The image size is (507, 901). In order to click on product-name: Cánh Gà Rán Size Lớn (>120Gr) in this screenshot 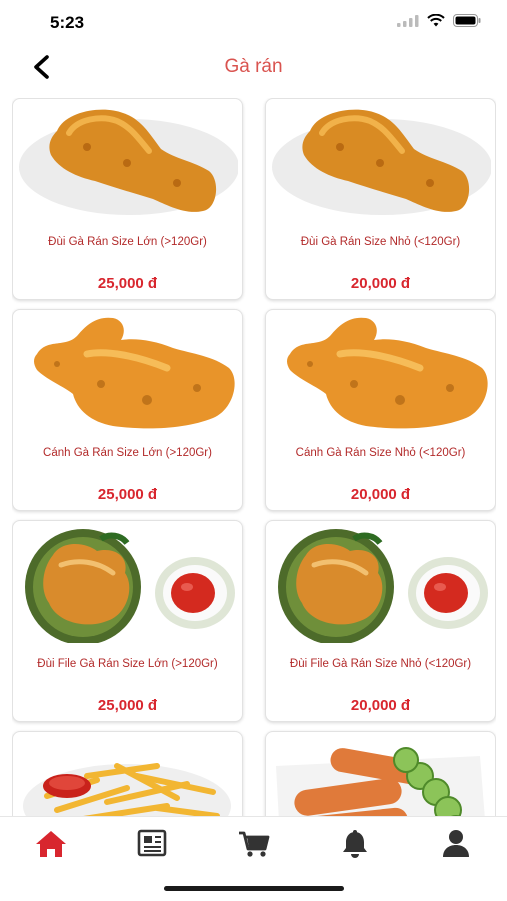, I will do `click(127, 453)`.